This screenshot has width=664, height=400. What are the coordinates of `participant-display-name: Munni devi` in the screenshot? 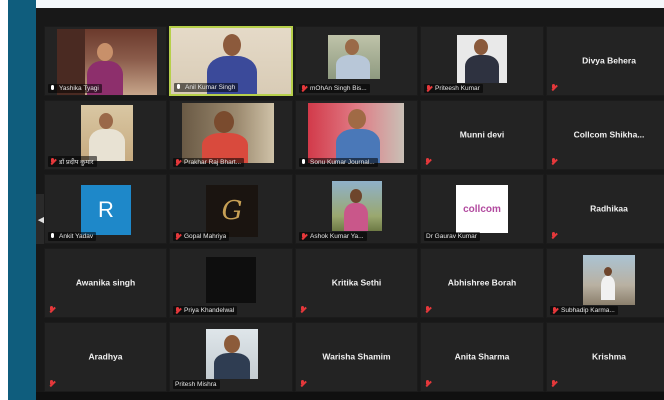 It's located at (482, 134).